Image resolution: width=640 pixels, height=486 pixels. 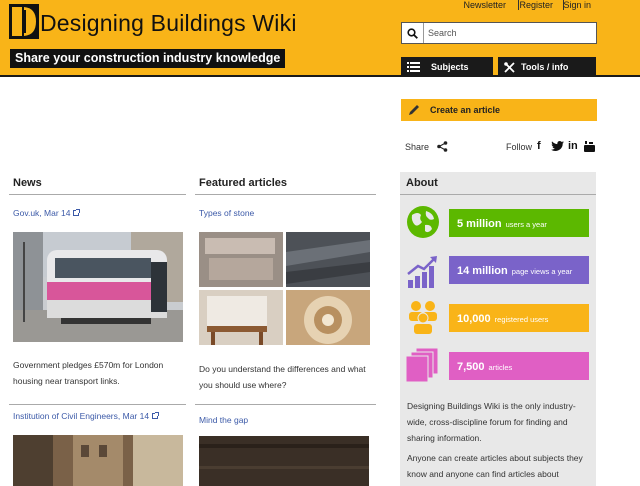 What do you see at coordinates (589, 146) in the screenshot?
I see `youtube-icon` at bounding box center [589, 146].